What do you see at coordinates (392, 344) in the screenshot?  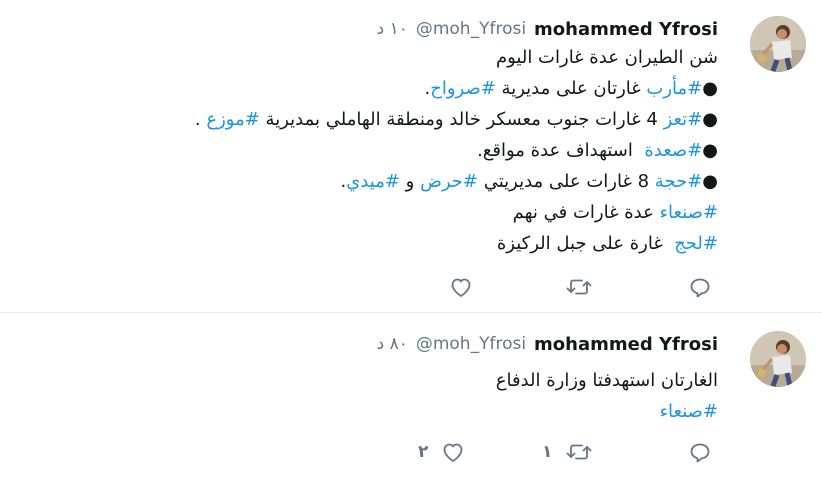 I see `timestamp: ٨٠ د` at bounding box center [392, 344].